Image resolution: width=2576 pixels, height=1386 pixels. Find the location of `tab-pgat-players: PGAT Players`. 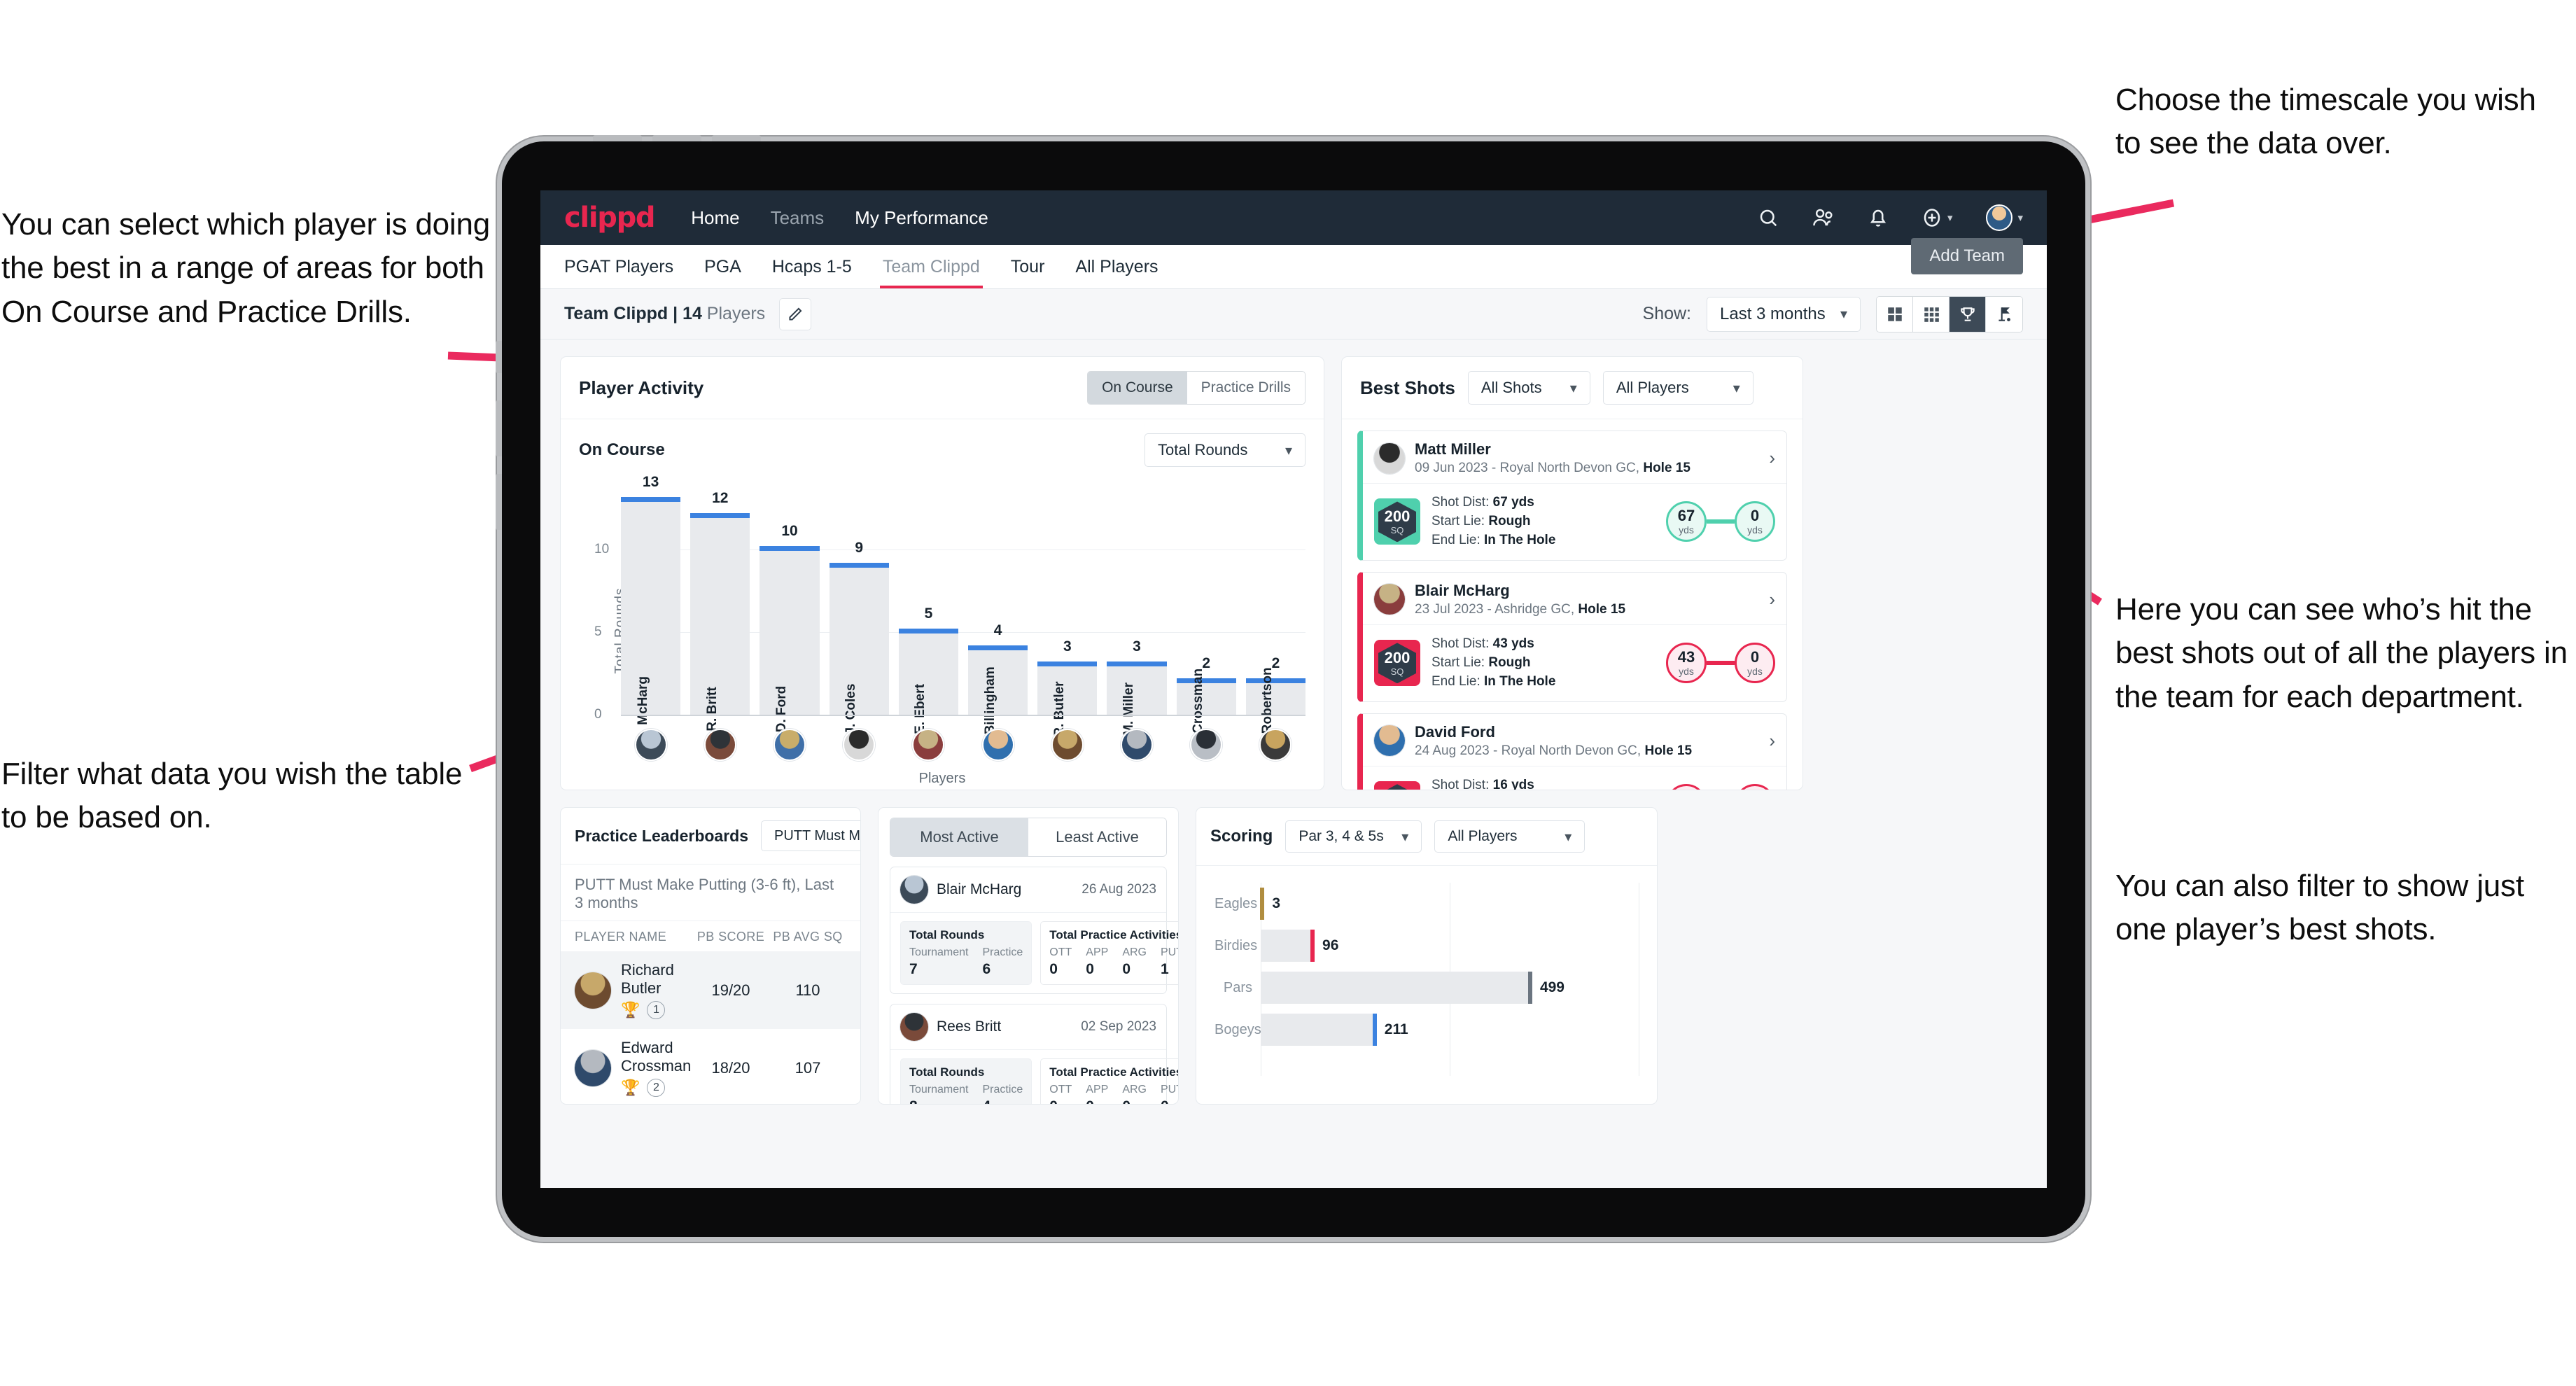

tab-pgat-players: PGAT Players is located at coordinates (618, 272).